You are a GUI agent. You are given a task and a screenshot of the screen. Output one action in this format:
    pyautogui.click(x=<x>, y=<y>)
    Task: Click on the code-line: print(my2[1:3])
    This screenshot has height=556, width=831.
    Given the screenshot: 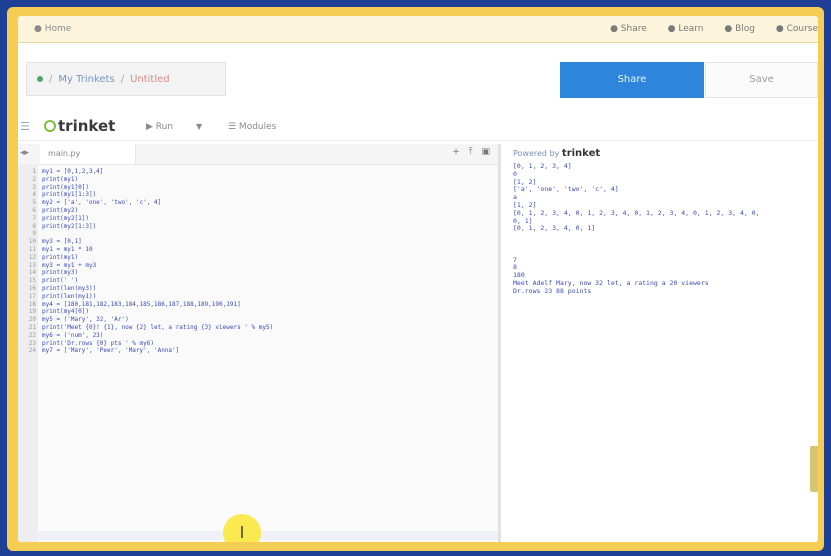 What is the action you would take?
    pyautogui.click(x=69, y=226)
    